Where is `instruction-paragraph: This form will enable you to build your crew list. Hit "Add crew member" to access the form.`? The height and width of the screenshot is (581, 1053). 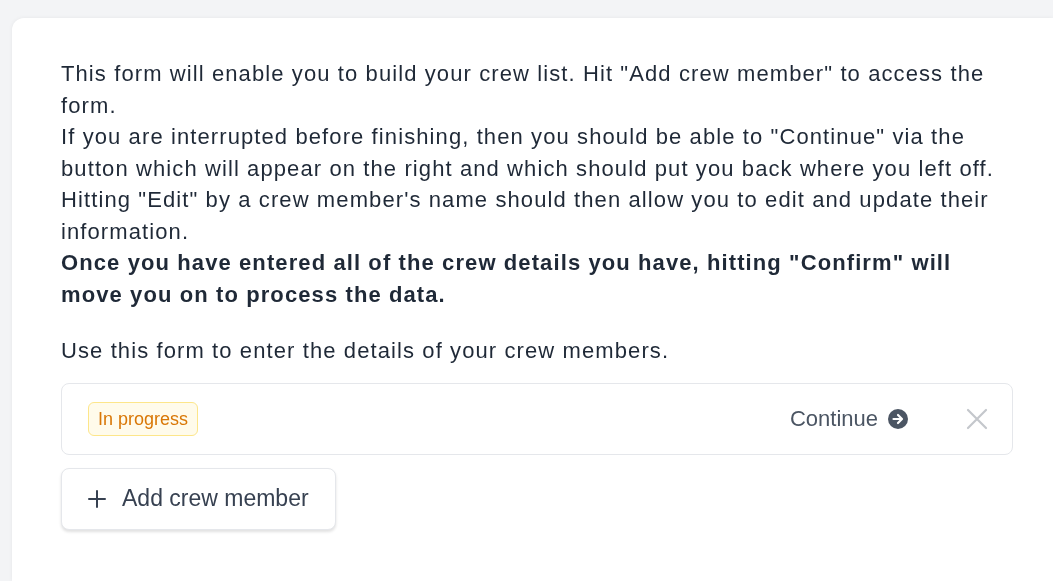 instruction-paragraph: This form will enable you to build your crew list. Hit "Add crew member" to access the form. is located at coordinates (523, 90).